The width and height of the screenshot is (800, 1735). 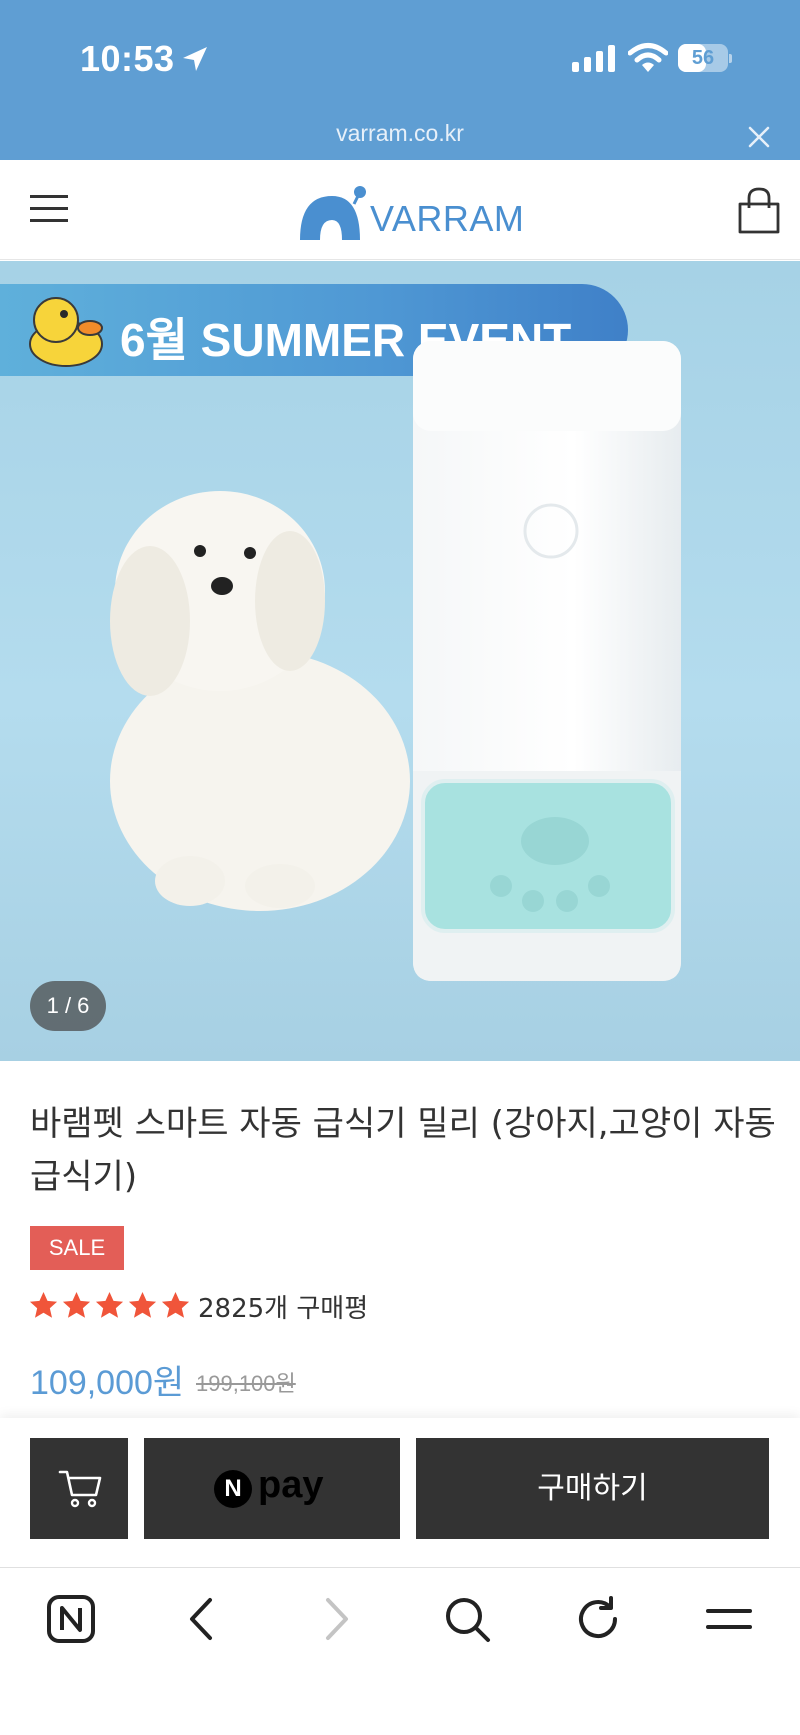 I want to click on wifi-icon, so click(x=648, y=57).